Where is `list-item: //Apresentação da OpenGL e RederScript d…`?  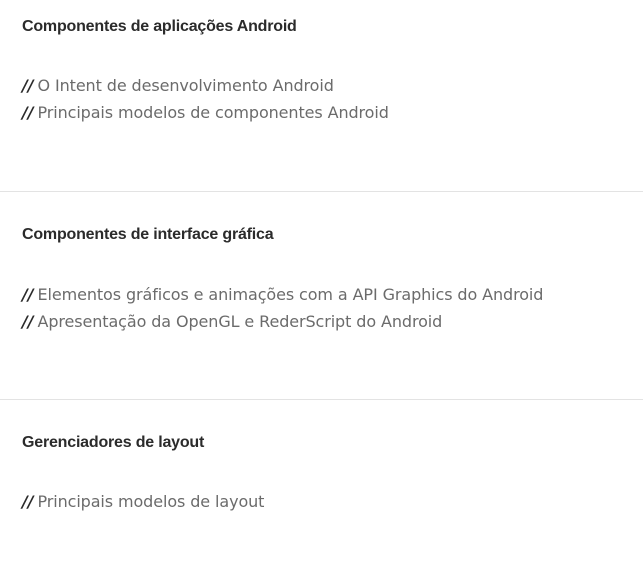
list-item: //Apresentação da OpenGL e RederScript d… is located at coordinates (232, 321).